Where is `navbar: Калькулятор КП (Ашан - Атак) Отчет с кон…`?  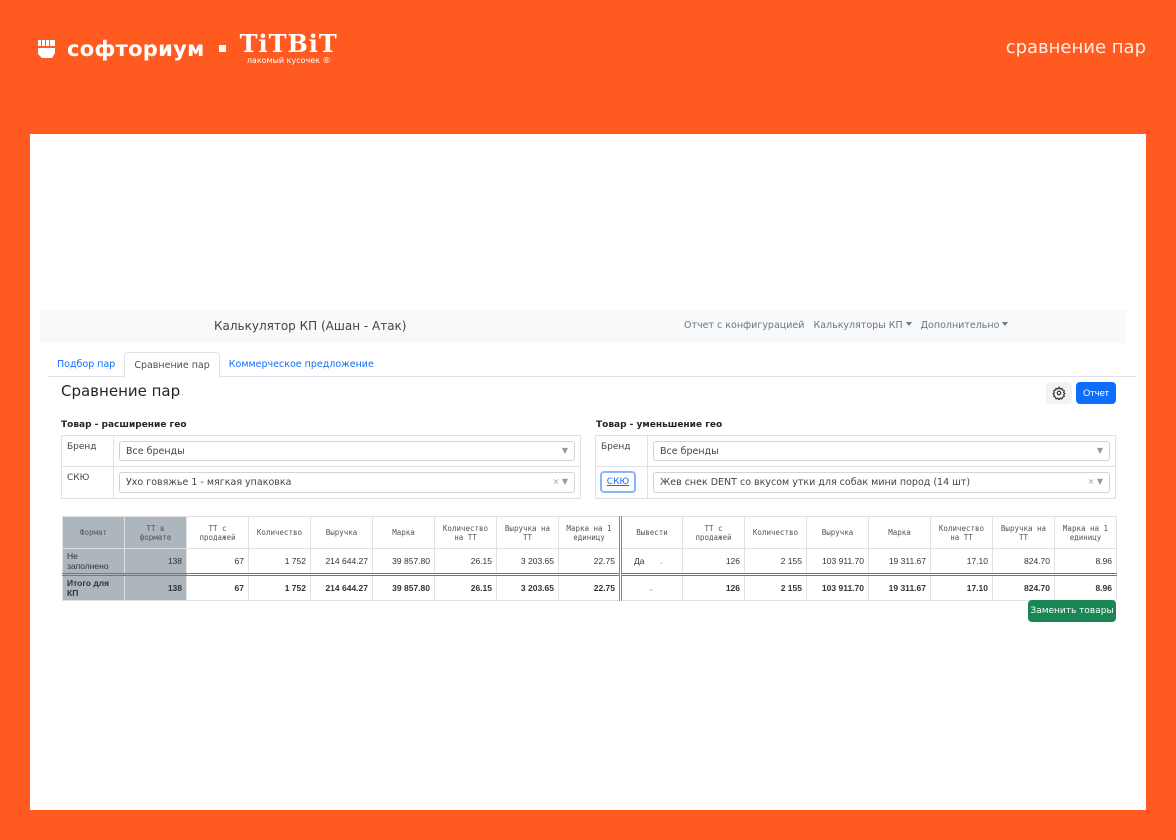
navbar: Калькулятор КП (Ашан - Атак) Отчет с кон… is located at coordinates (583, 326).